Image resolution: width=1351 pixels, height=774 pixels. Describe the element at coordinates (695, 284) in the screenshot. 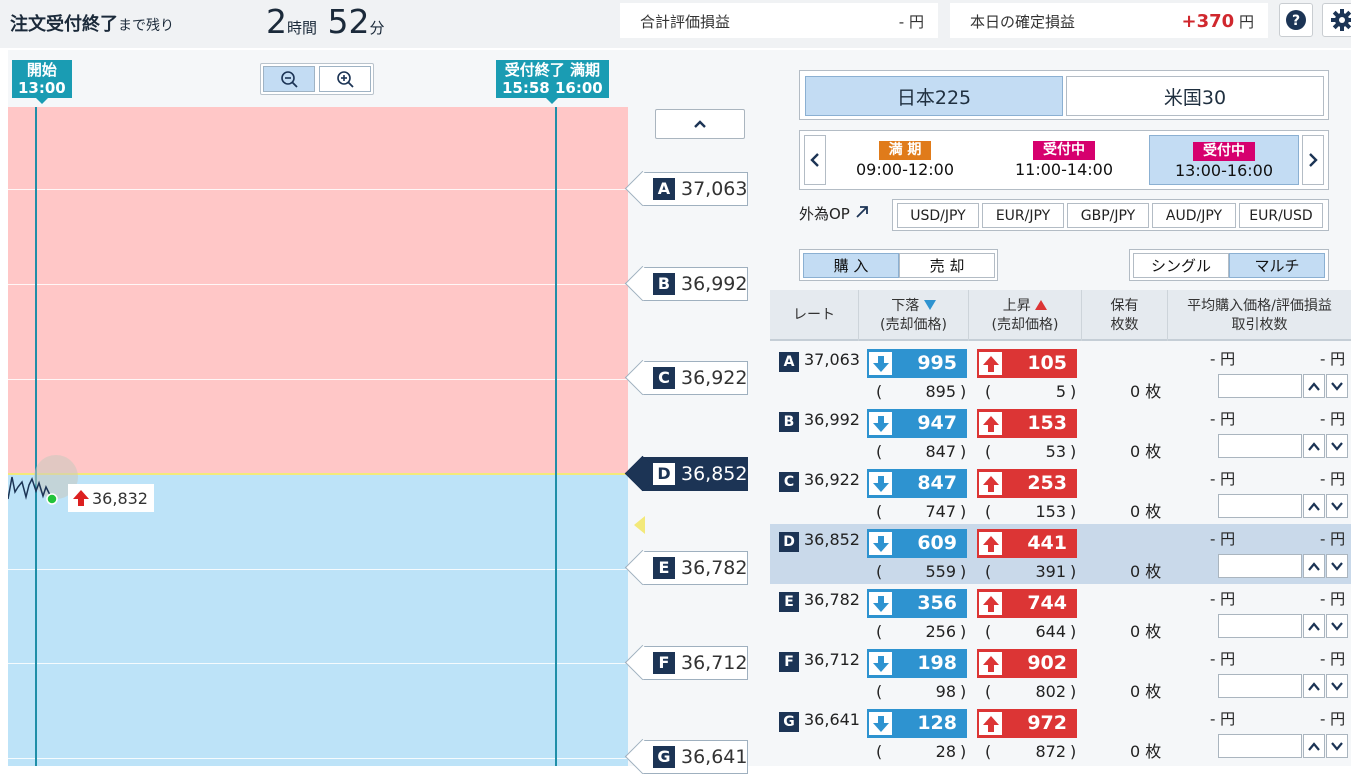

I see `level-tag-b: B 36,992` at that location.